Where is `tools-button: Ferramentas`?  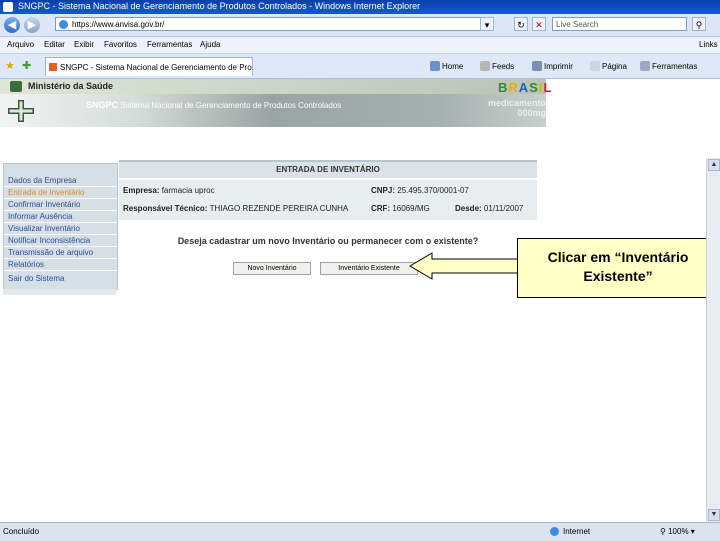
tools-button: Ferramentas is located at coordinates (668, 66).